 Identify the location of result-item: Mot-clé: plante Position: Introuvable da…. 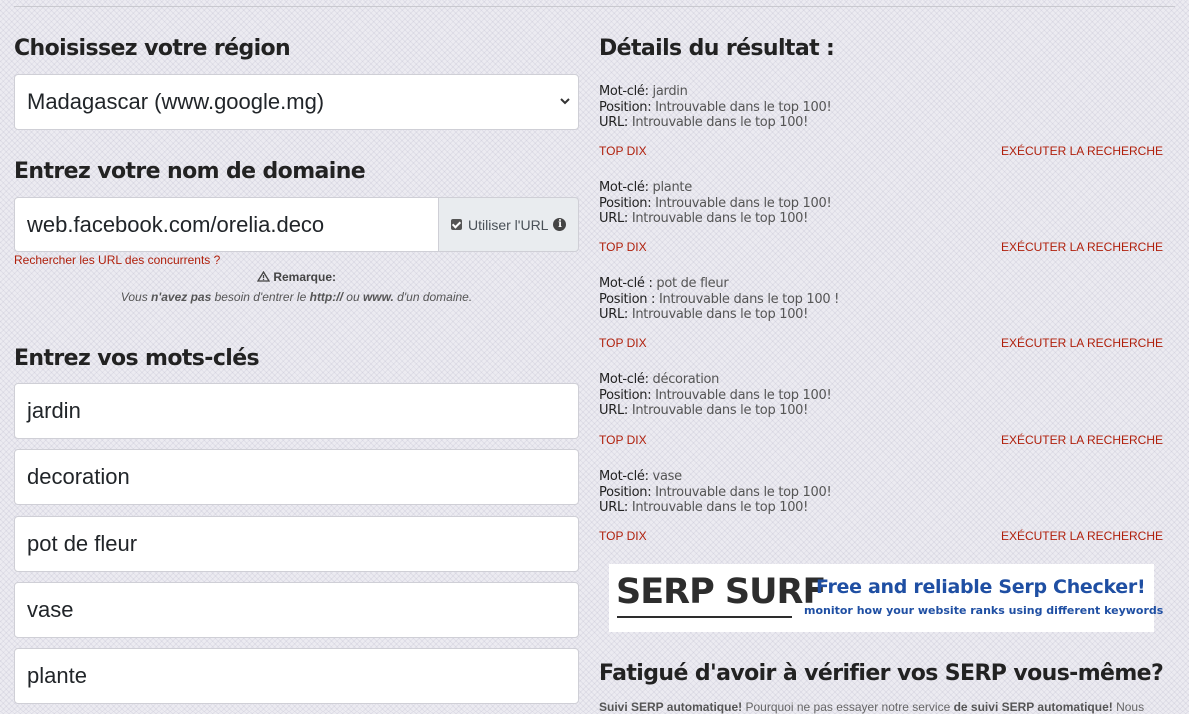
(881, 217).